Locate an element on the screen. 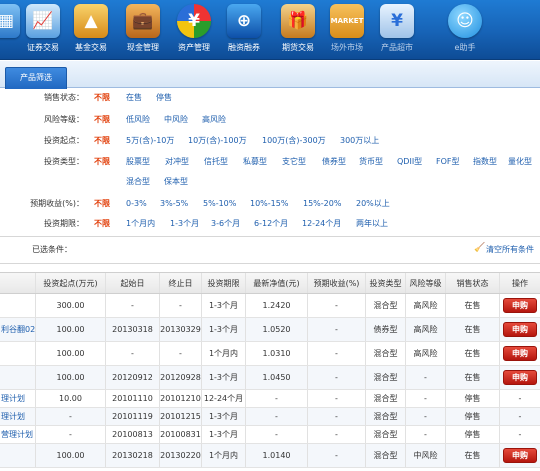  filter-option: 混合型 is located at coordinates (138, 182).